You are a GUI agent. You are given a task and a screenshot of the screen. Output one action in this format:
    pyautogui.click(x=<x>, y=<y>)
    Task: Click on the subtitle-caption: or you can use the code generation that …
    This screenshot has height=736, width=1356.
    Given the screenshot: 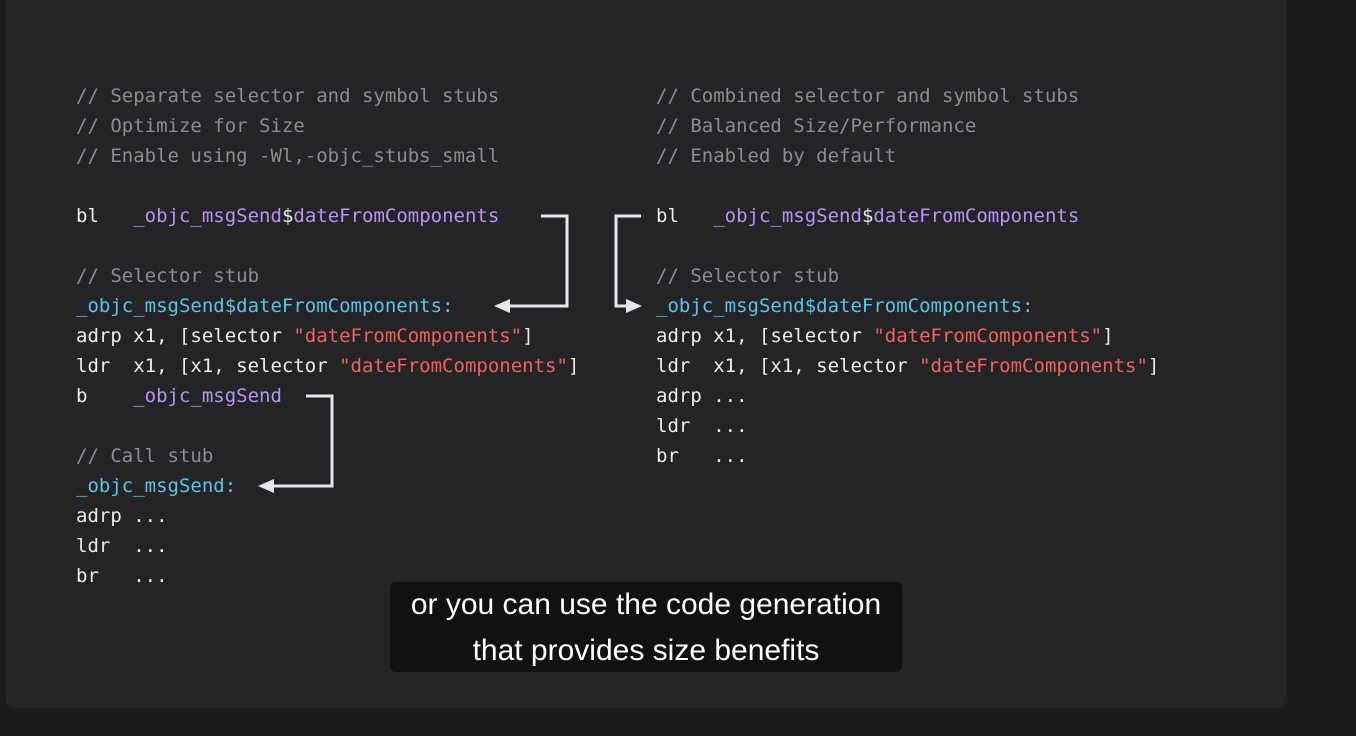 What is the action you would take?
    pyautogui.click(x=646, y=627)
    